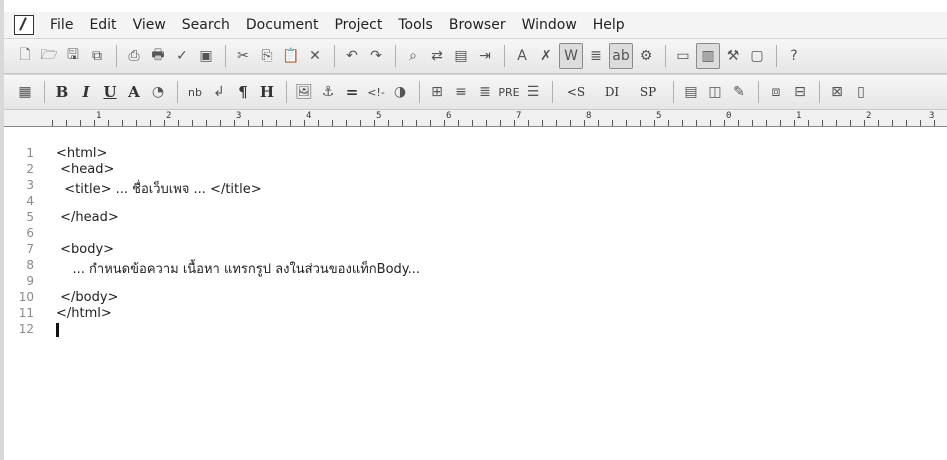  I want to click on div-button: DI, so click(612, 92).